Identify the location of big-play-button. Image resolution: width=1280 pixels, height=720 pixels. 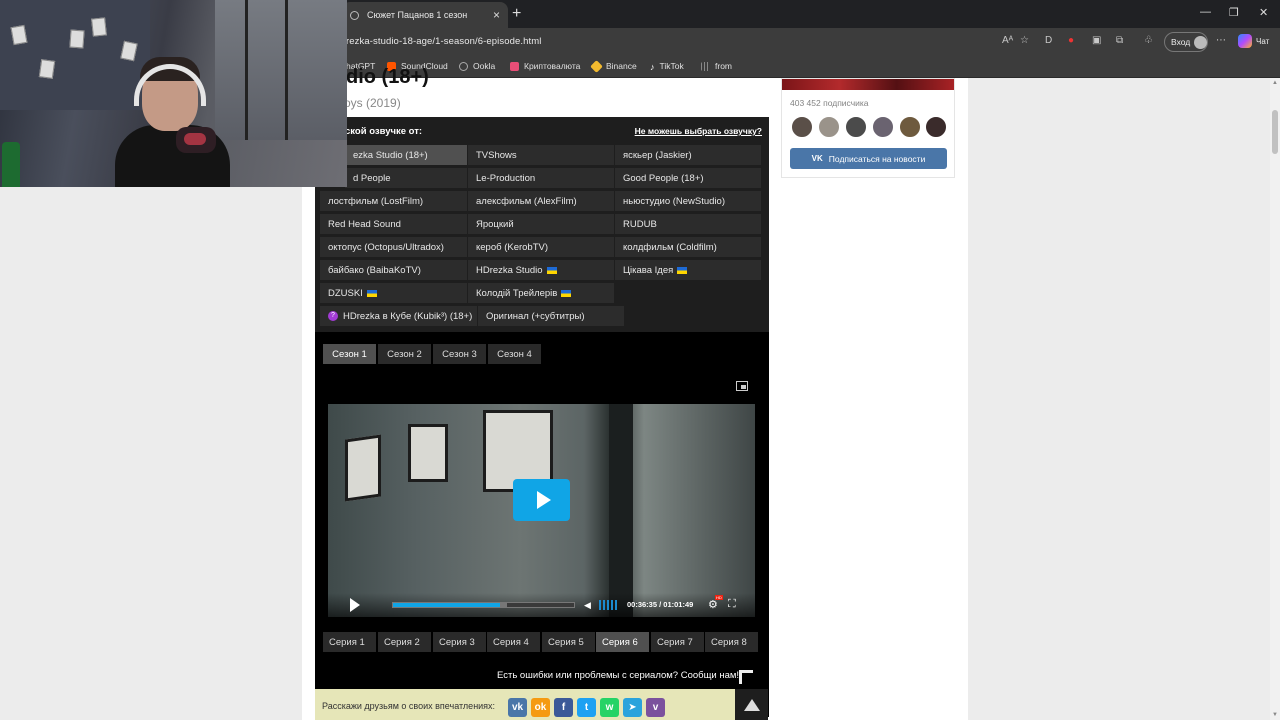
(541, 500).